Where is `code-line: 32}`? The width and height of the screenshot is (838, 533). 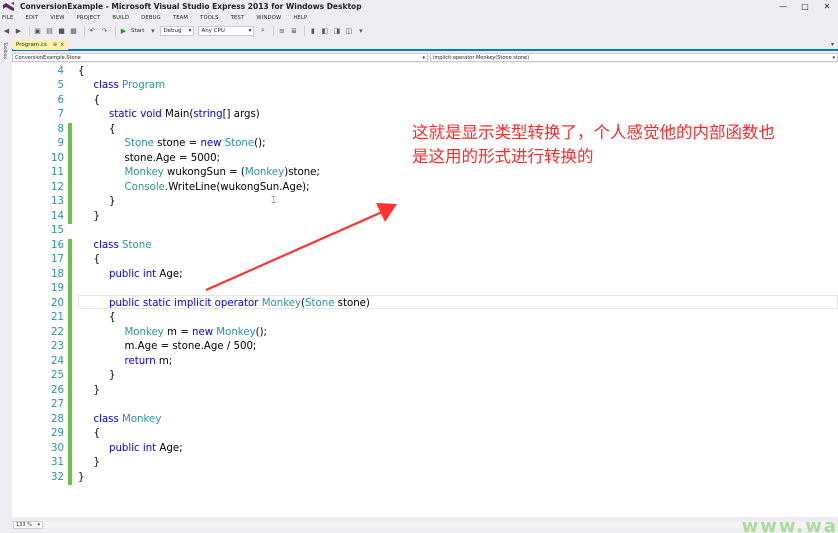 code-line: 32} is located at coordinates (425, 477).